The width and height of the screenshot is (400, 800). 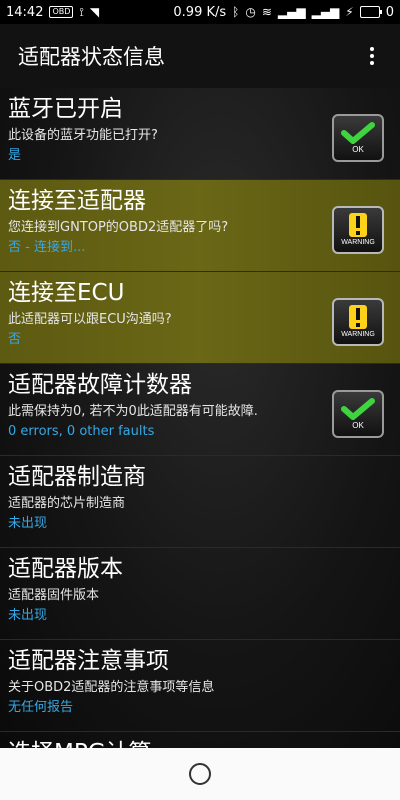 What do you see at coordinates (94, 12) in the screenshot?
I see `signal-icon: ◥` at bounding box center [94, 12].